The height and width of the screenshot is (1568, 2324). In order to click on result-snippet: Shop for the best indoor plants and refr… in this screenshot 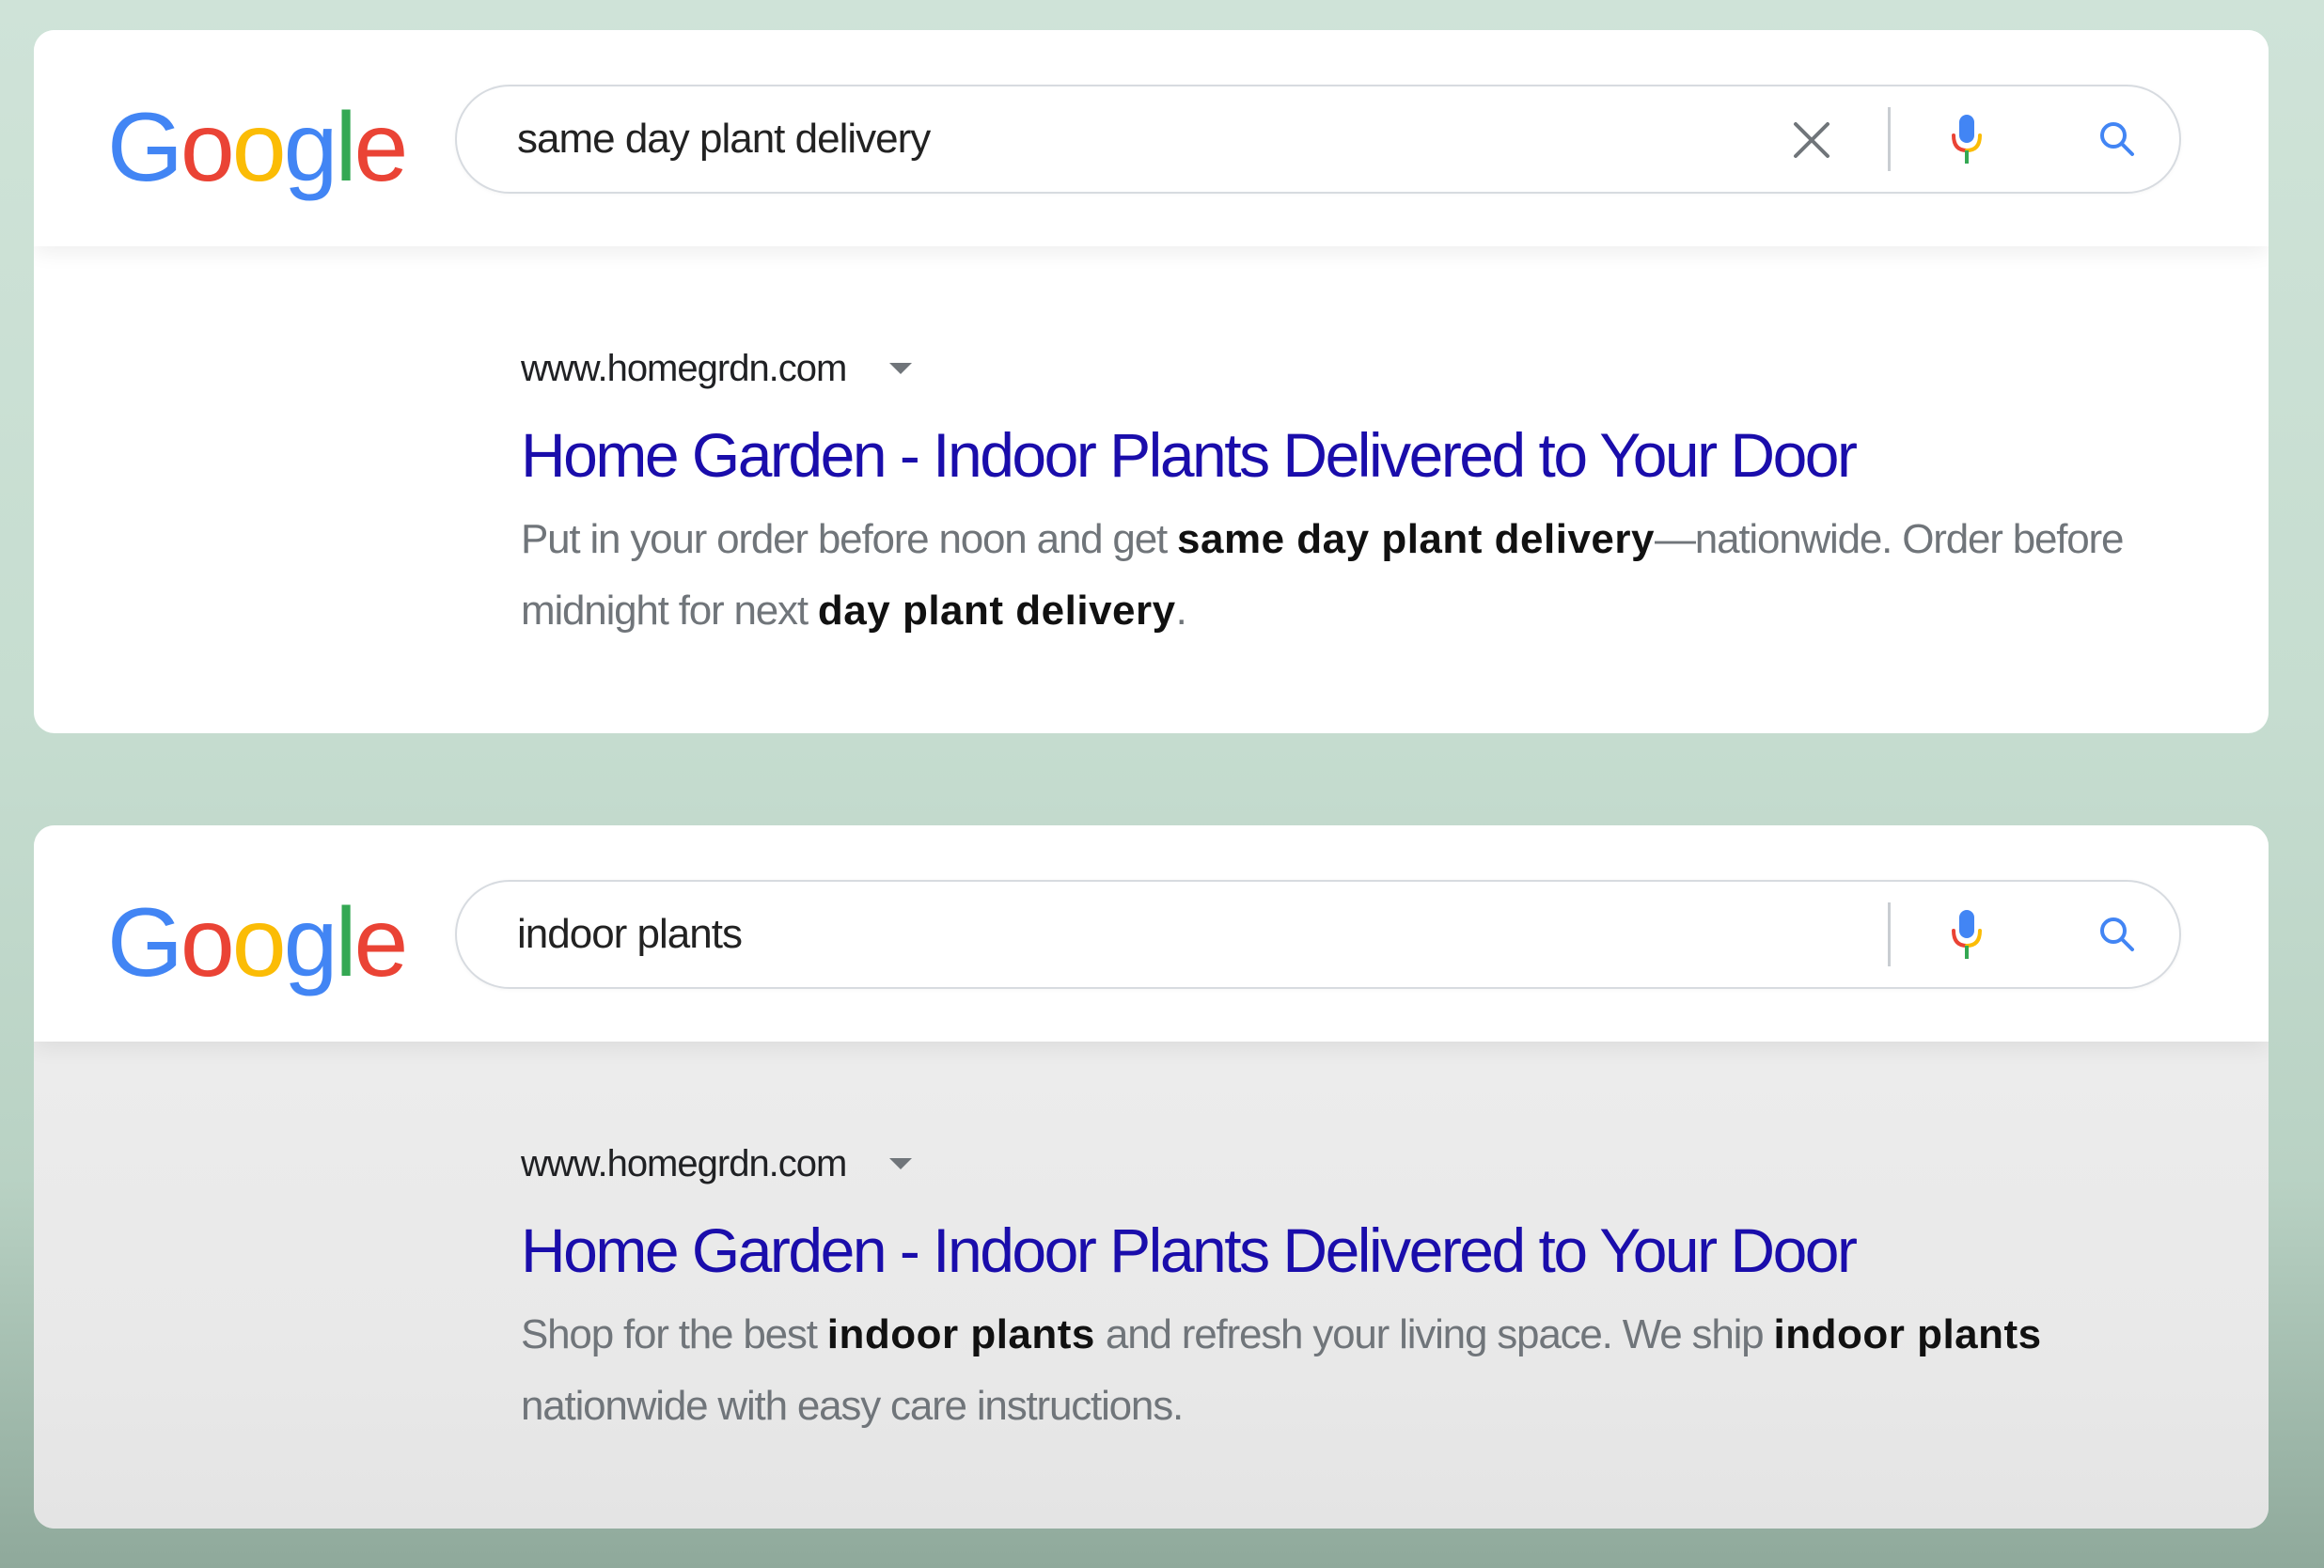, I will do `click(1376, 1370)`.